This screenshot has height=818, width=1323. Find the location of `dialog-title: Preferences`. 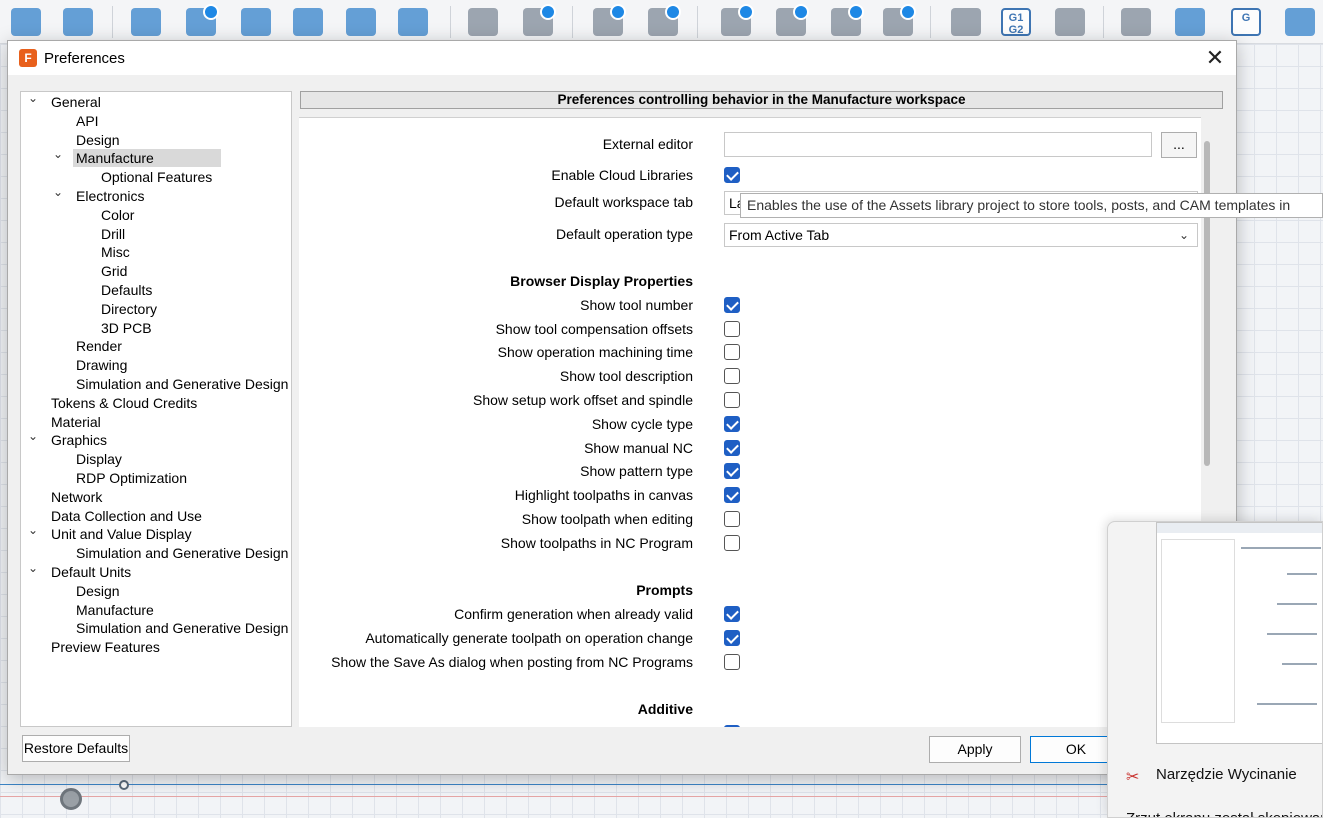

dialog-title: Preferences is located at coordinates (84, 58).